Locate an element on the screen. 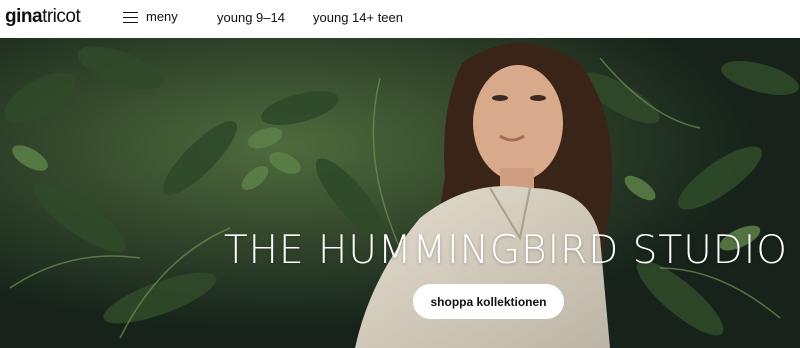 The image size is (800, 348). nav-link-young-9-14: young 9–14 is located at coordinates (251, 17).